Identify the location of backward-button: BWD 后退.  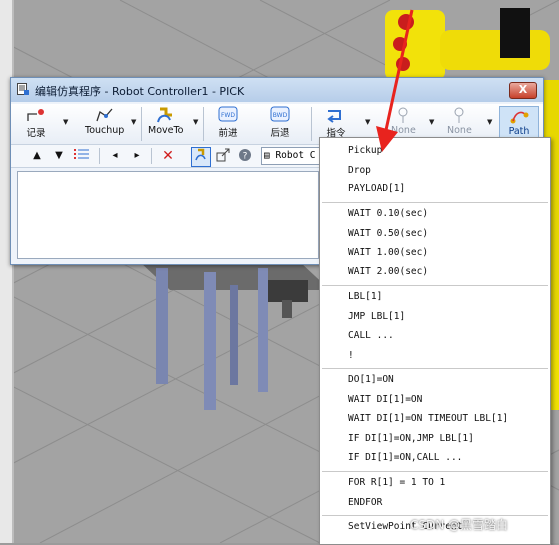
(280, 122).